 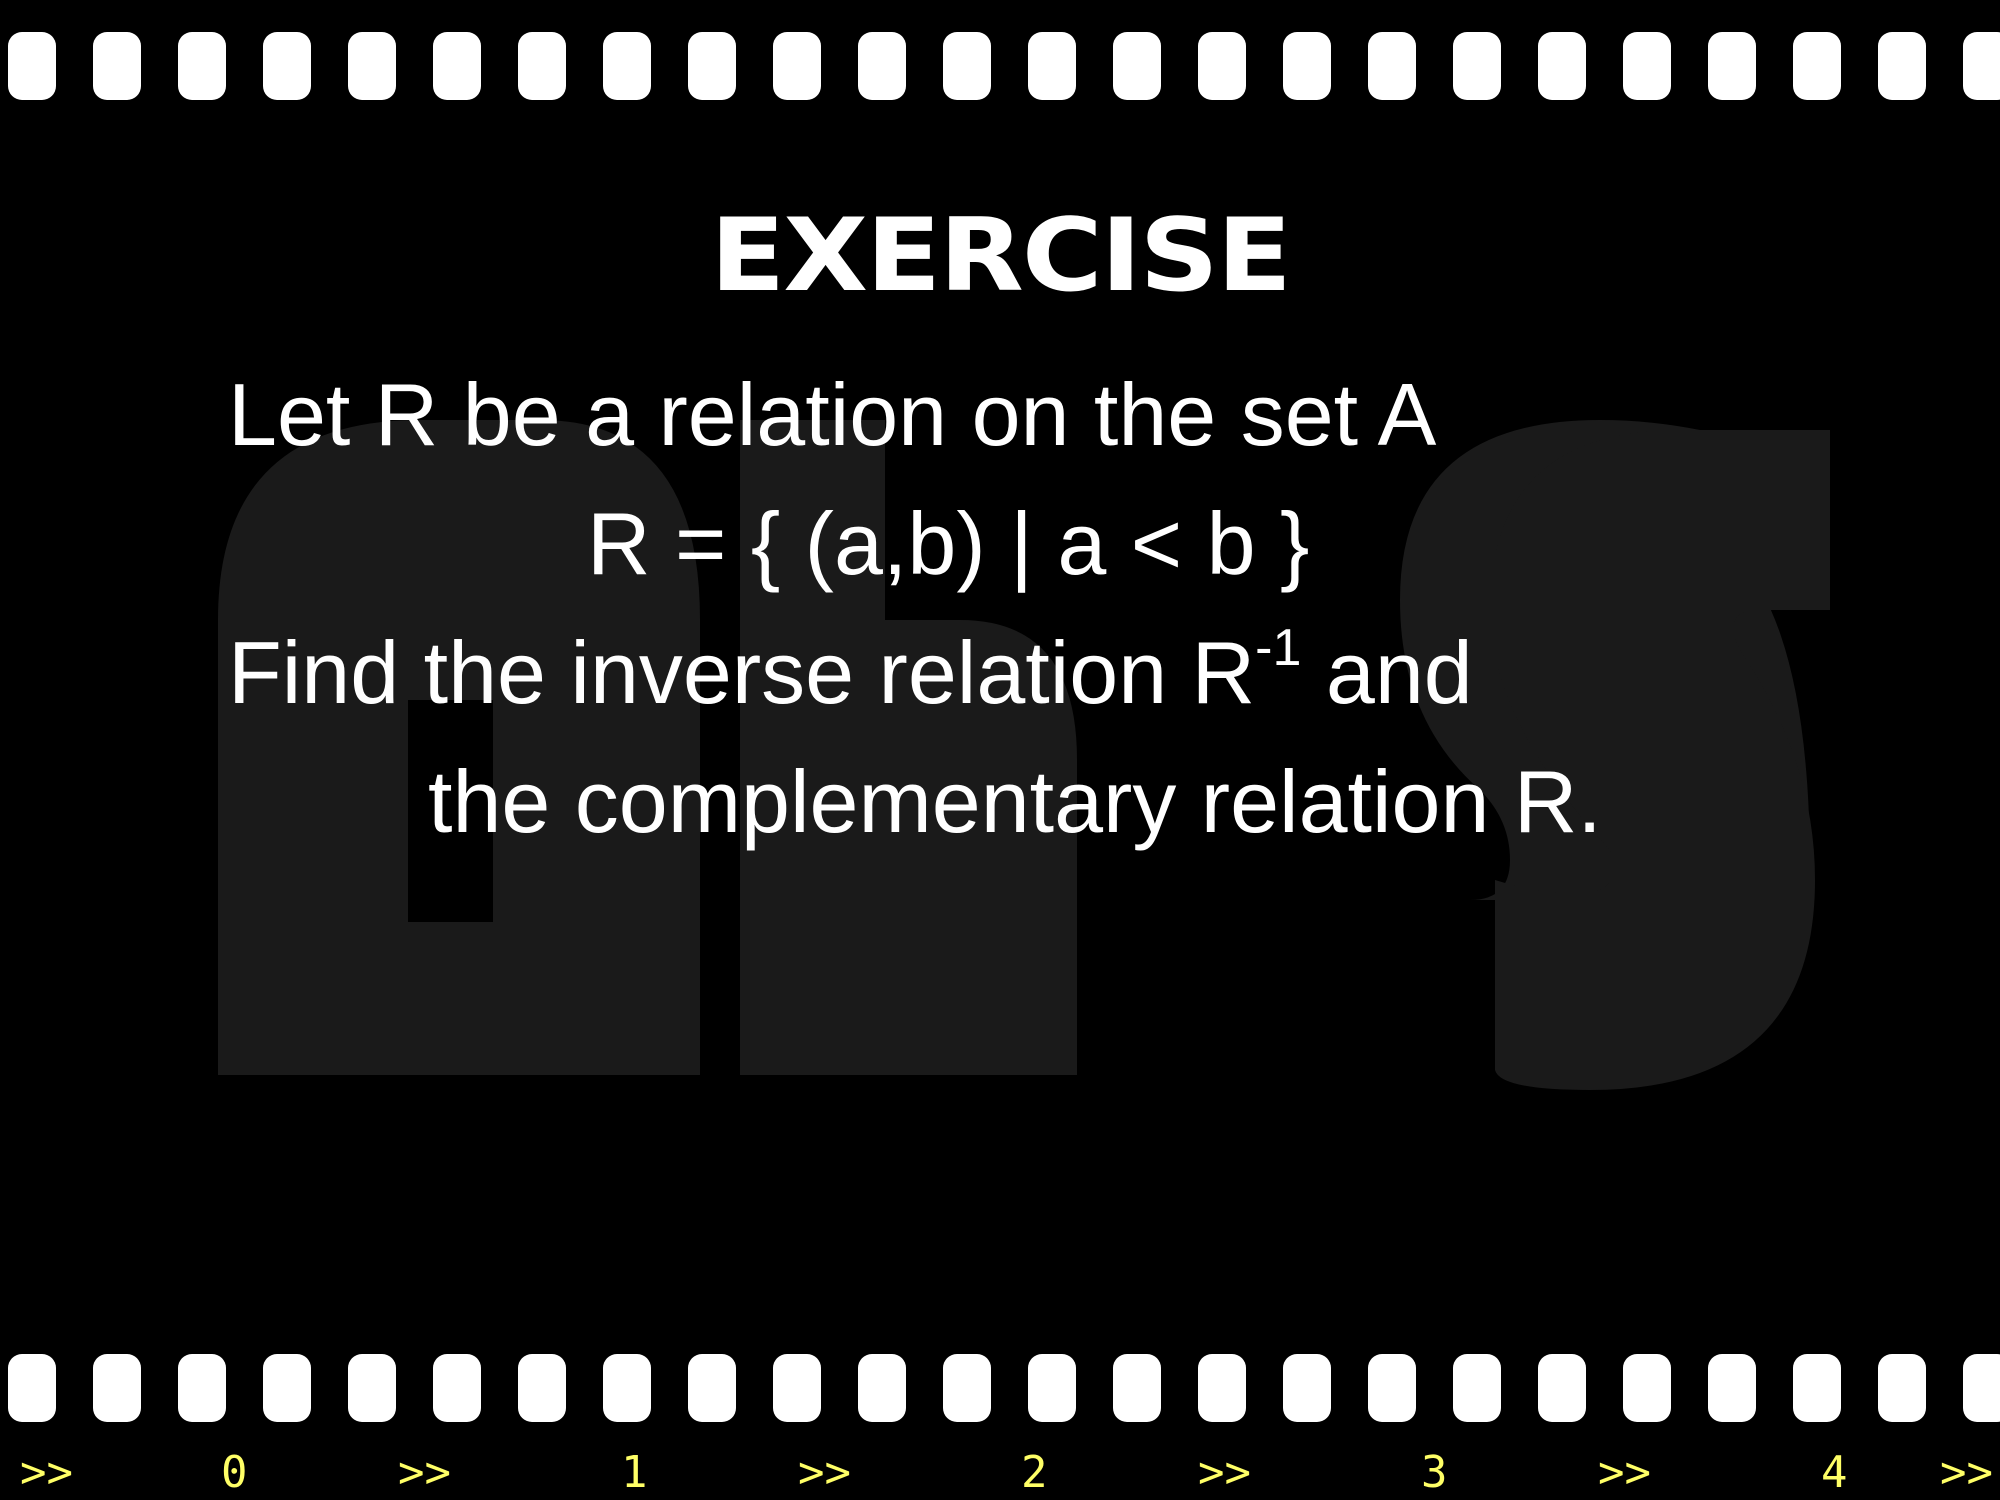 I want to click on body-line-3-text: Find the inverse relation R, so click(x=742, y=672).